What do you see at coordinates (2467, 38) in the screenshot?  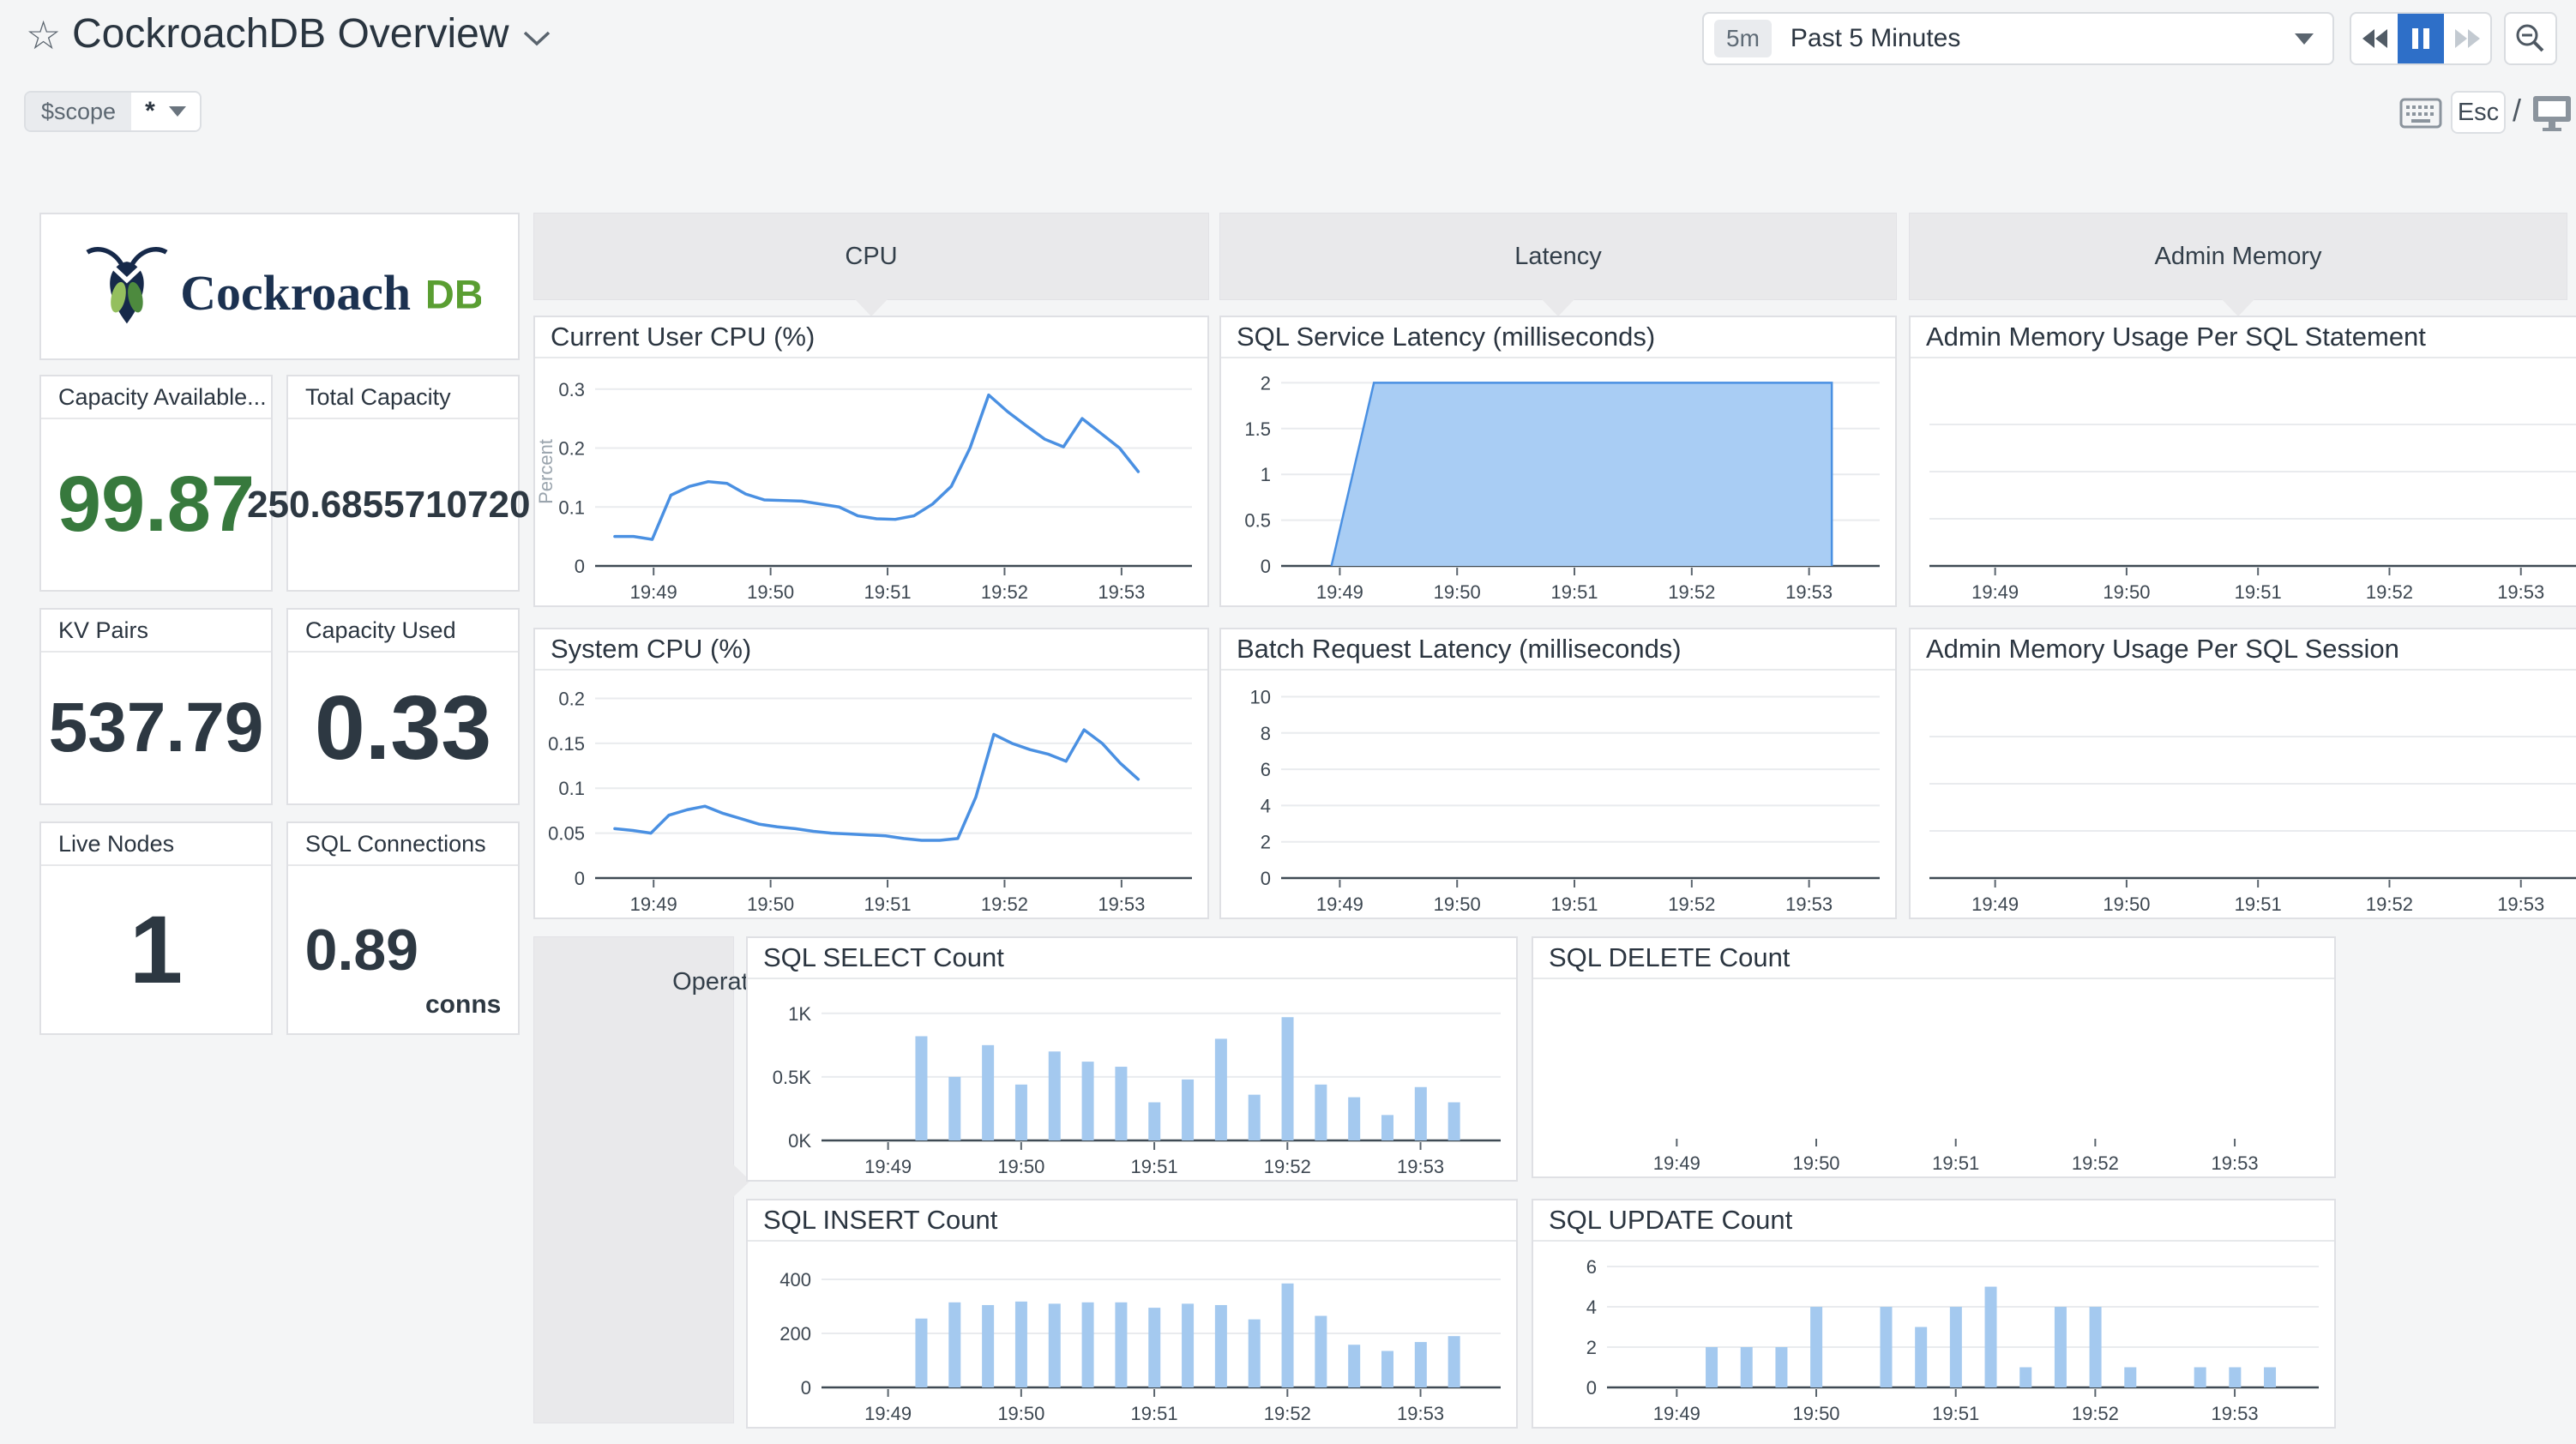 I see `forward-button` at bounding box center [2467, 38].